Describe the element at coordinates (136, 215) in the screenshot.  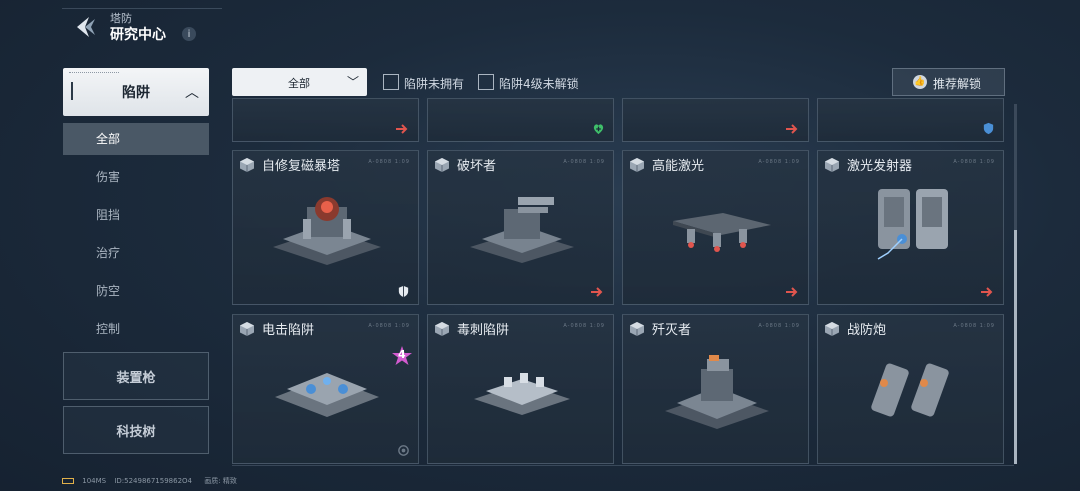
I see `sub-item-block: 阻挡` at that location.